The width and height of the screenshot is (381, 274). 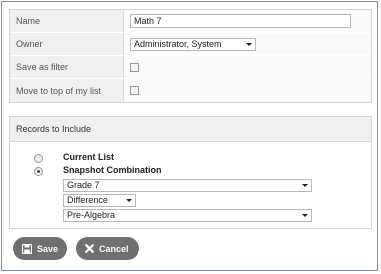 I want to click on name-label: Name, so click(x=67, y=21).